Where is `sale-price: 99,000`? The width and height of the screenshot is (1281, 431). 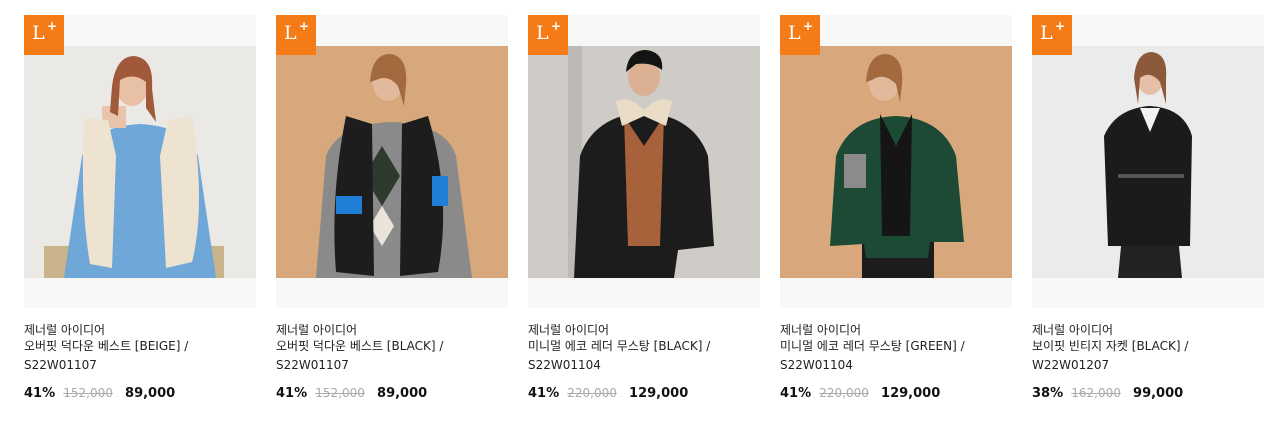
sale-price: 99,000 is located at coordinates (1158, 393).